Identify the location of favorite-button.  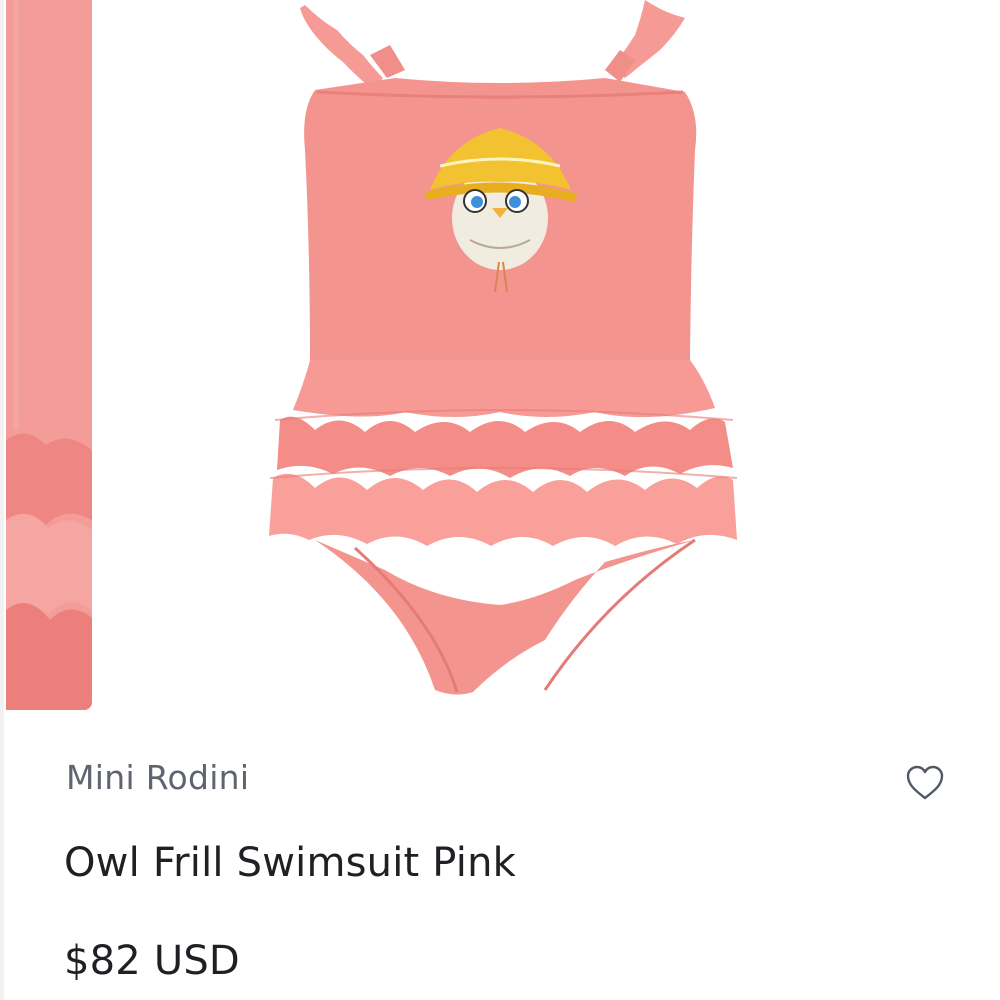
(925, 783).